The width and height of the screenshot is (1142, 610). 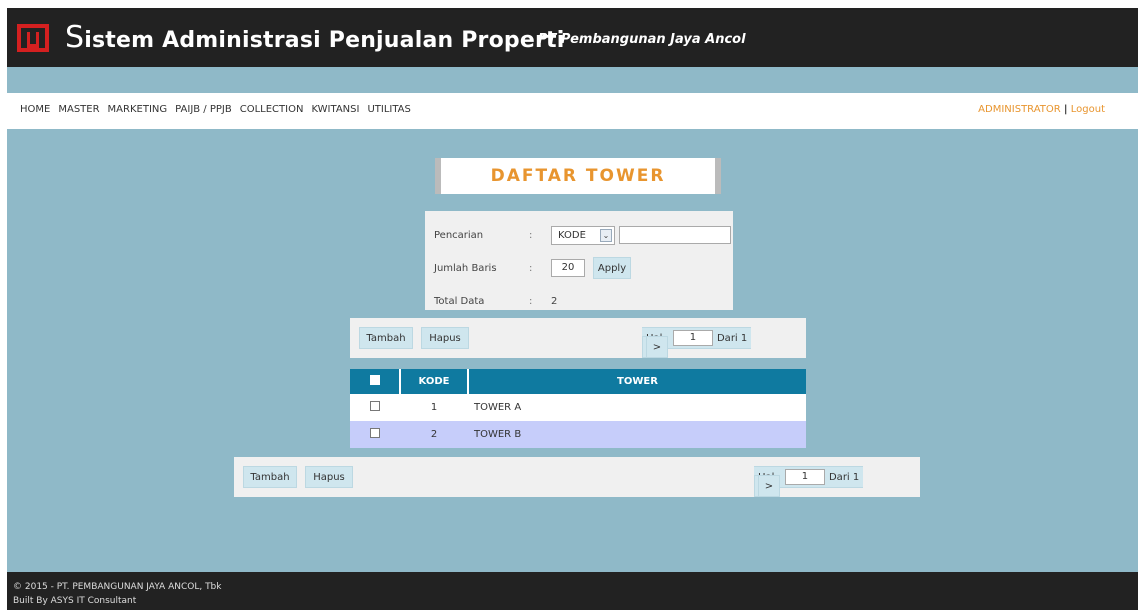 I want to click on search-label: Pencarian, so click(x=459, y=235).